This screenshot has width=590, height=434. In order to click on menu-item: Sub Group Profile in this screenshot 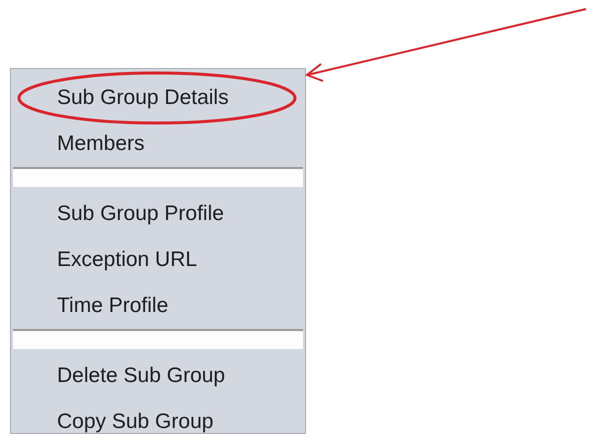, I will do `click(158, 214)`.